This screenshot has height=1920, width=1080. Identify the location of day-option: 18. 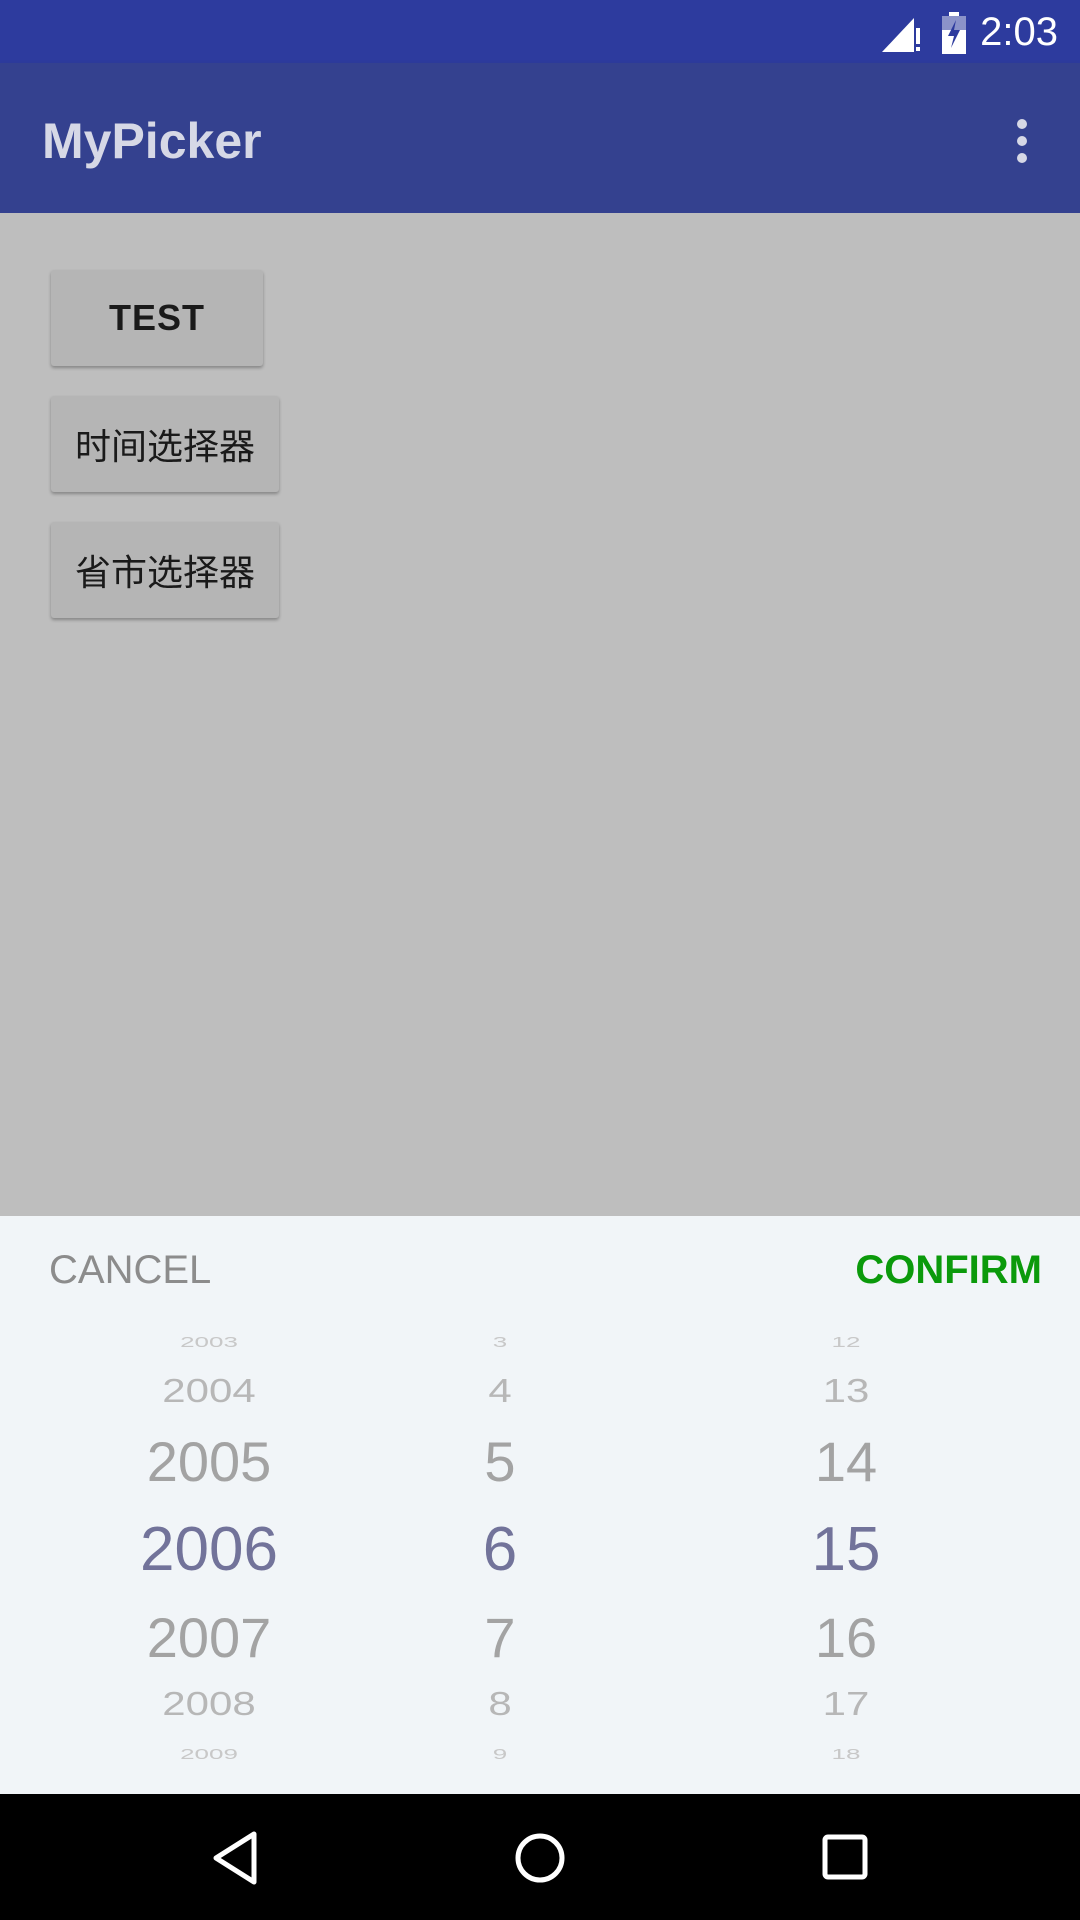
(846, 1753).